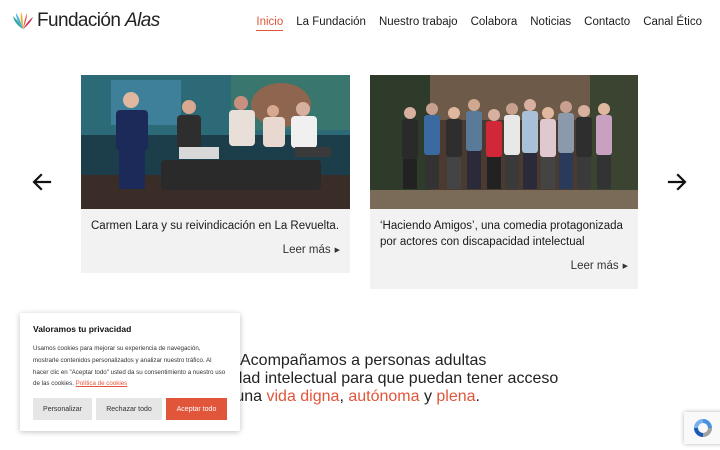 The image size is (720, 450). What do you see at coordinates (677, 182) in the screenshot?
I see `arrow-right-icon` at bounding box center [677, 182].